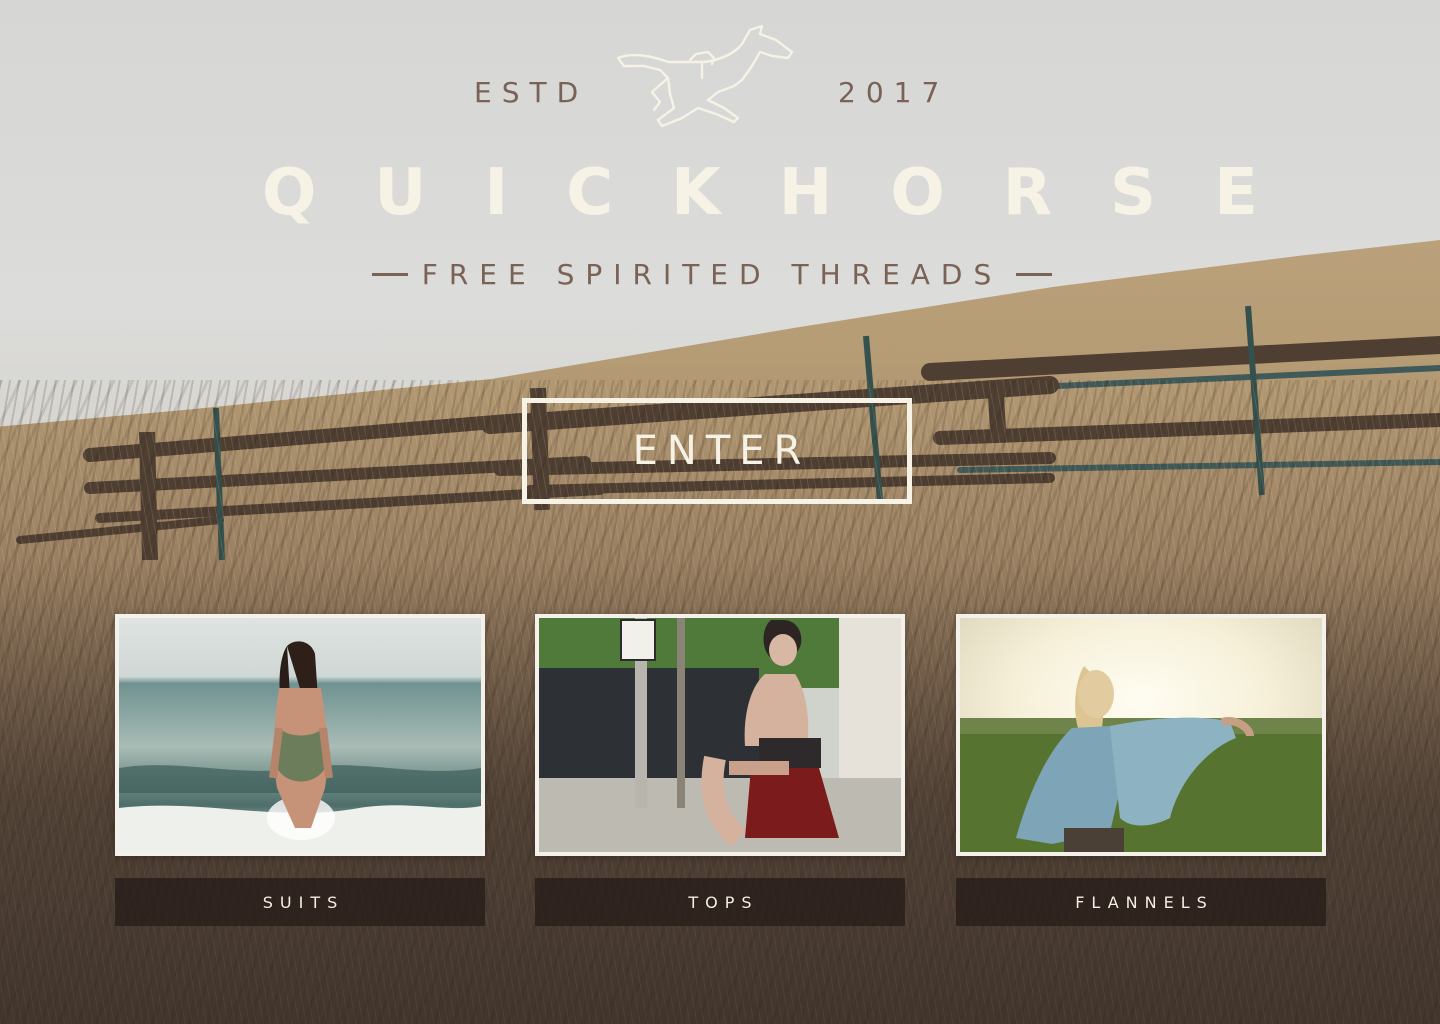 The height and width of the screenshot is (1024, 1440). Describe the element at coordinates (531, 92) in the screenshot. I see `established-label: ESTD` at that location.